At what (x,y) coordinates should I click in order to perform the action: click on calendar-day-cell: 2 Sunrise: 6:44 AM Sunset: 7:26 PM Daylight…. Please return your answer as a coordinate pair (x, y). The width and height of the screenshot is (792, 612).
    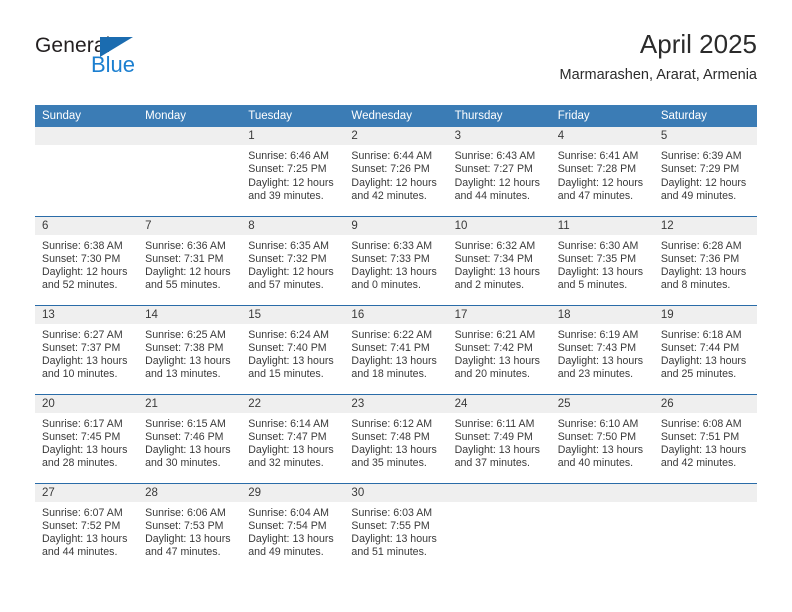
    Looking at the image, I should click on (396, 172).